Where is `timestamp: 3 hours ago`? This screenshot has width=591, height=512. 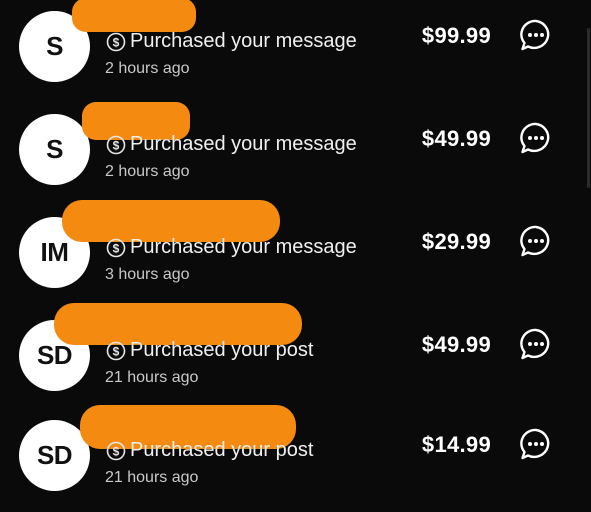 timestamp: 3 hours ago is located at coordinates (147, 274).